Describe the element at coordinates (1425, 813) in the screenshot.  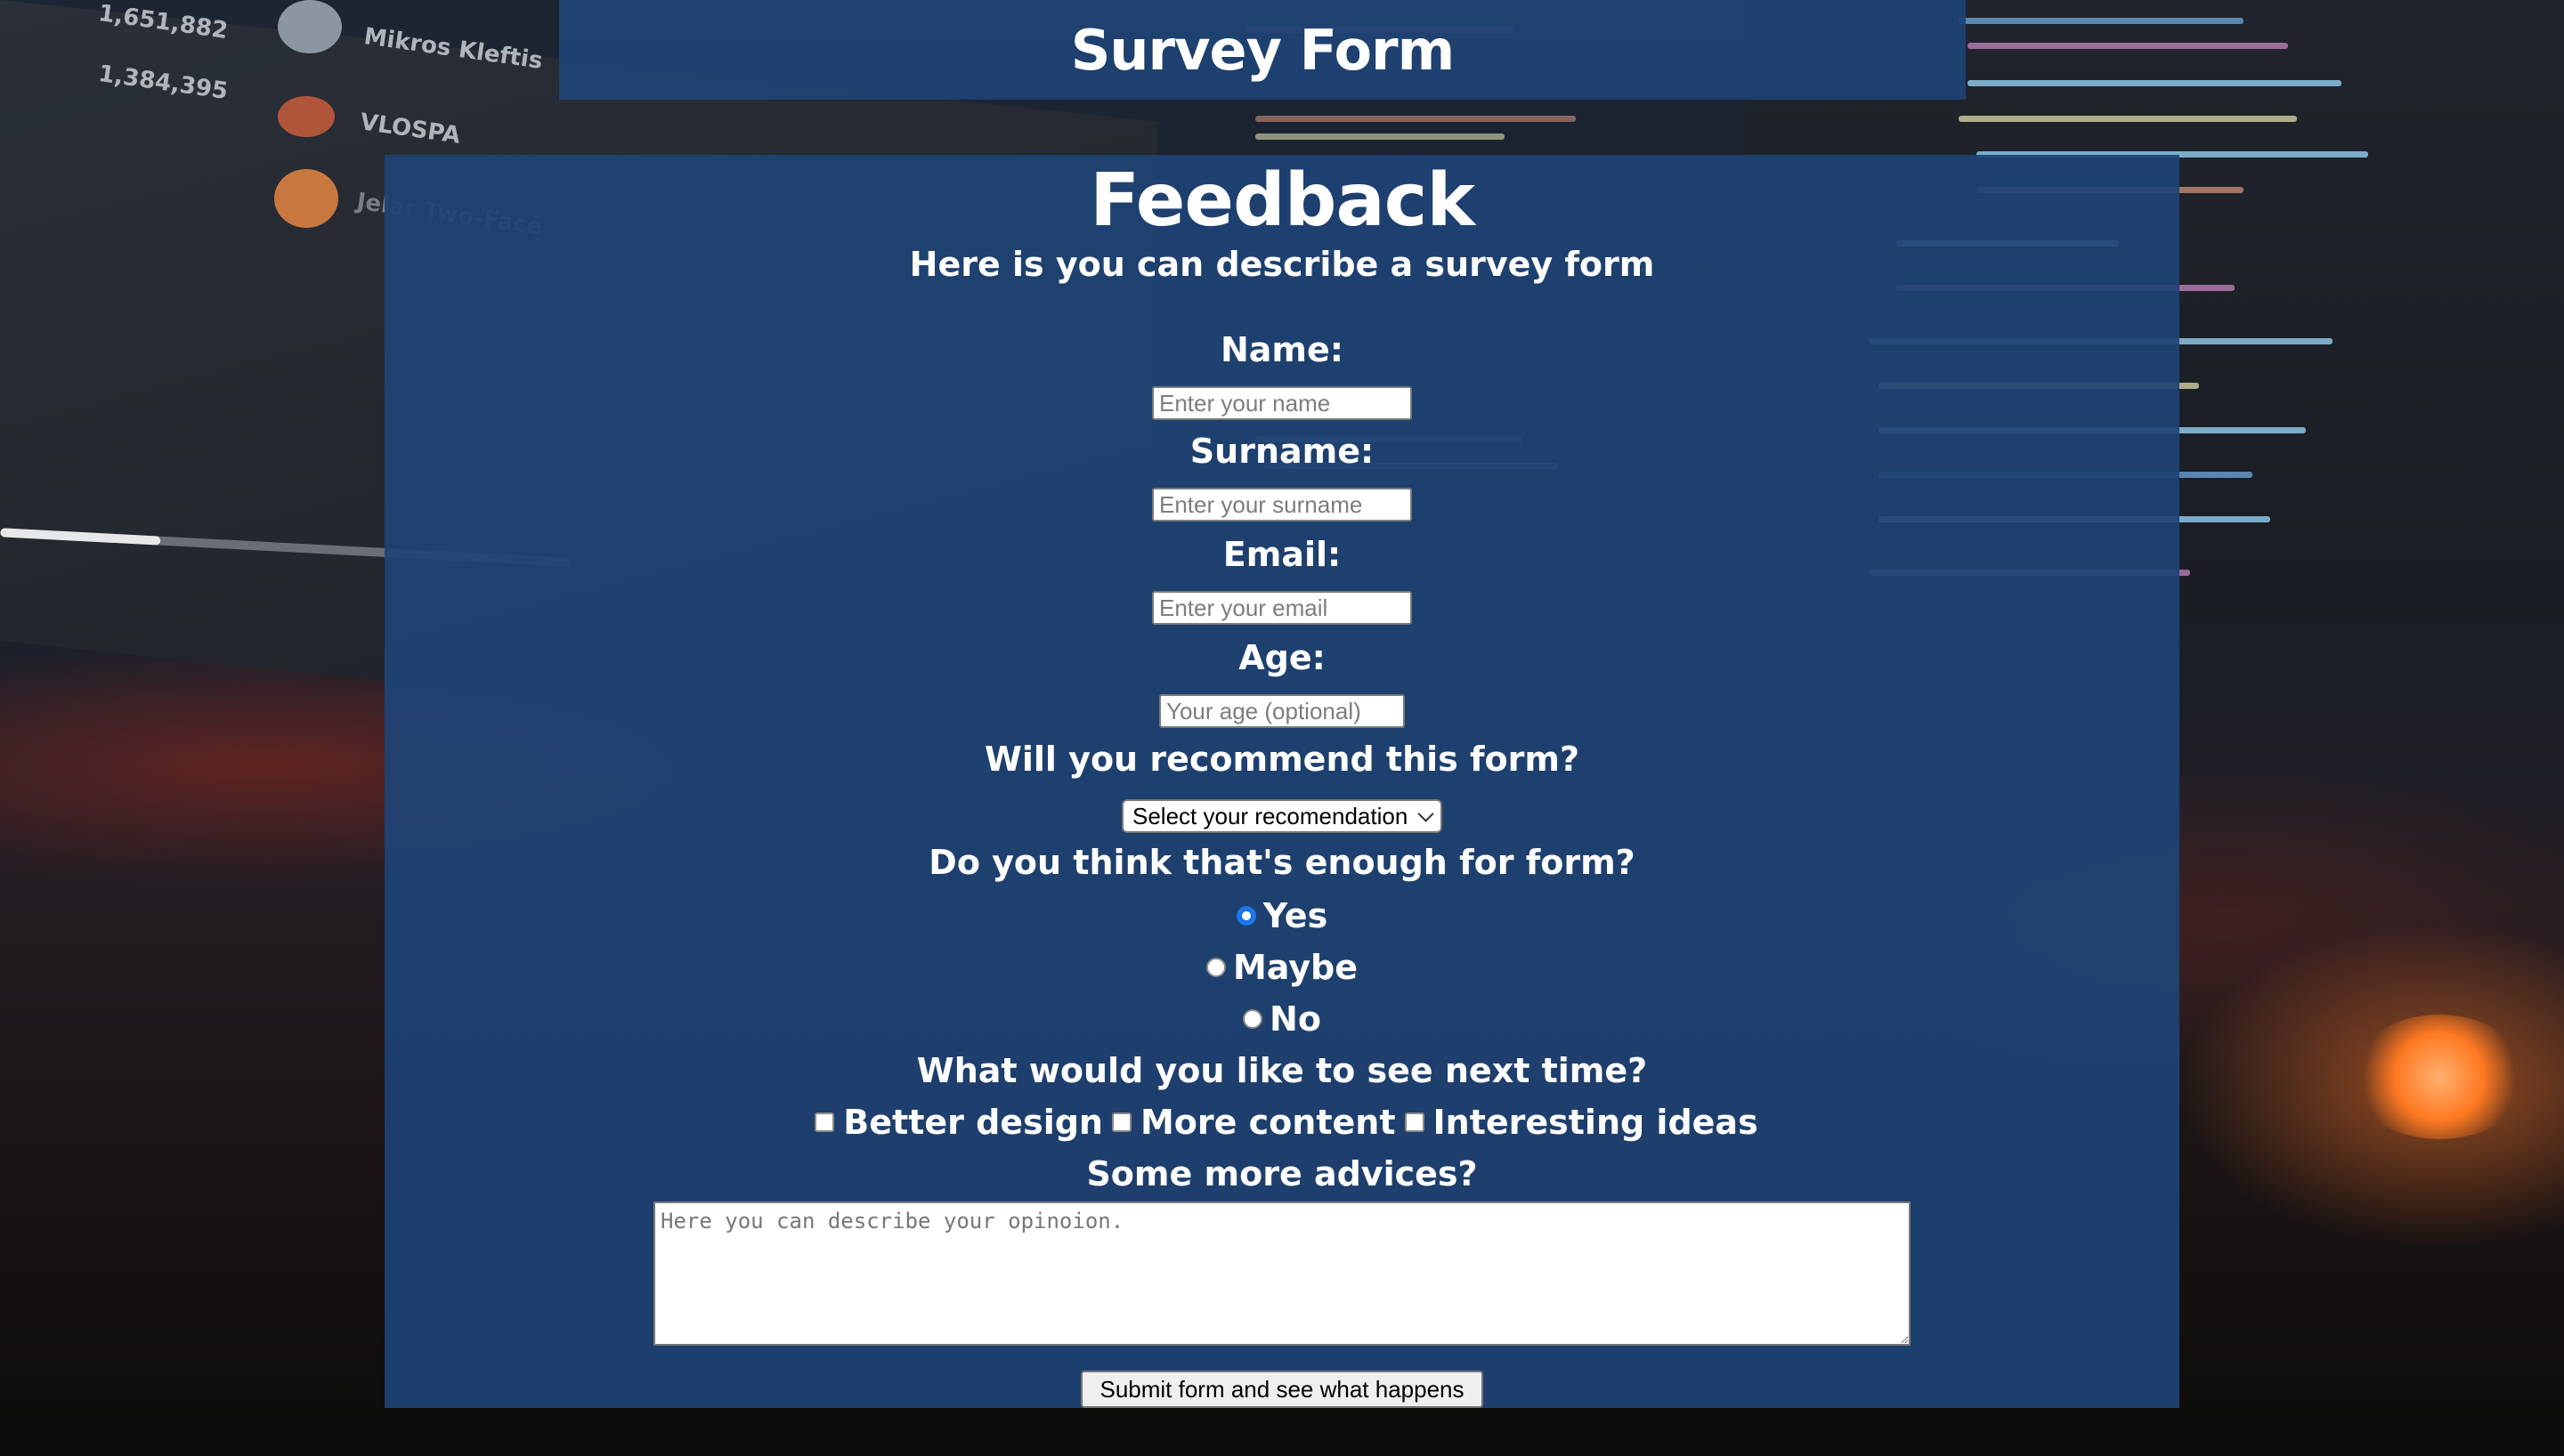
I see `chevron-down-icon` at that location.